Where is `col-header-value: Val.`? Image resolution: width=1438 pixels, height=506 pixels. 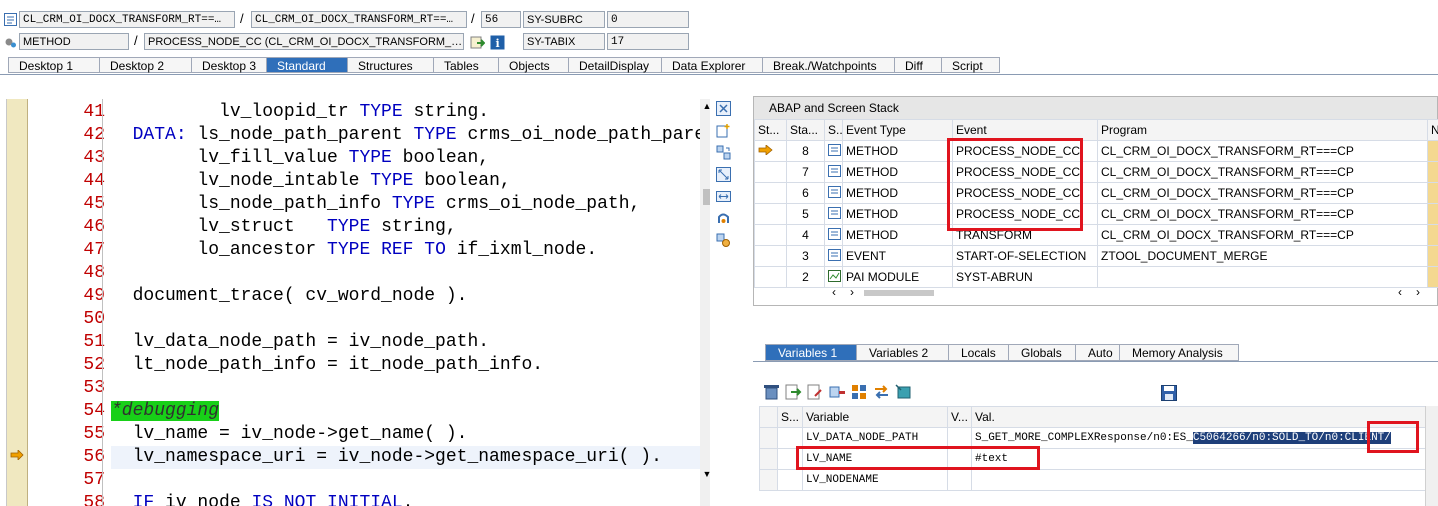 col-header-value: Val. is located at coordinates (1198, 417).